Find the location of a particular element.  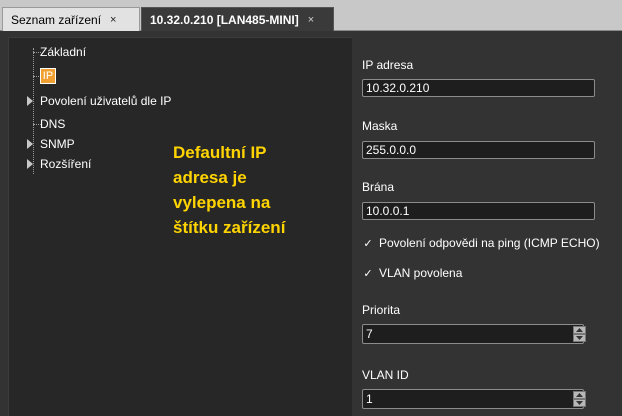

ip-address-label: IP adresa is located at coordinates (388, 65).